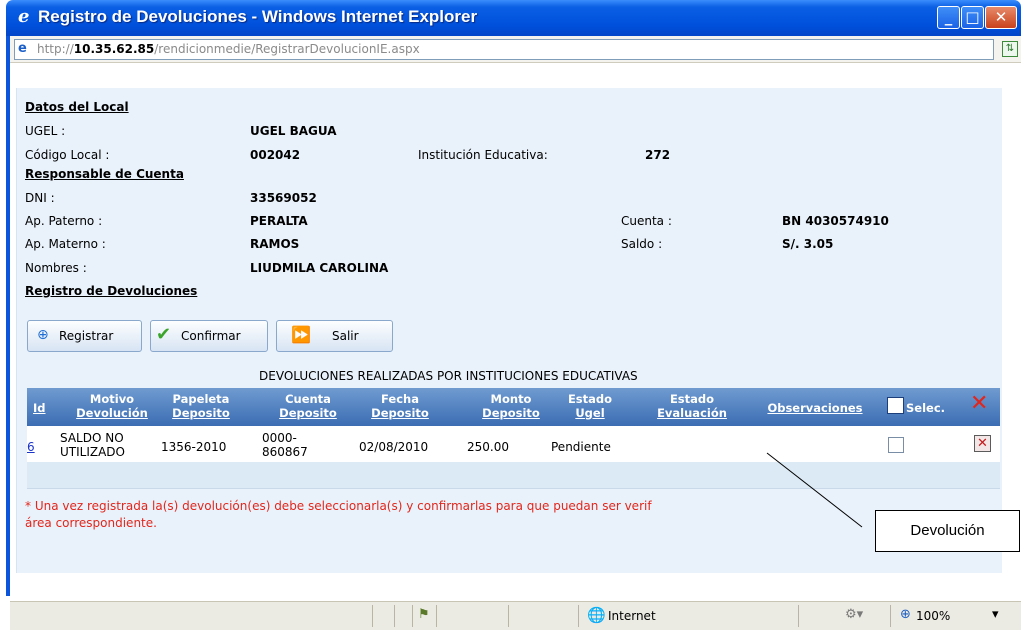 The width and height of the screenshot is (1021, 630). I want to click on zoom-level: 100%, so click(933, 616).